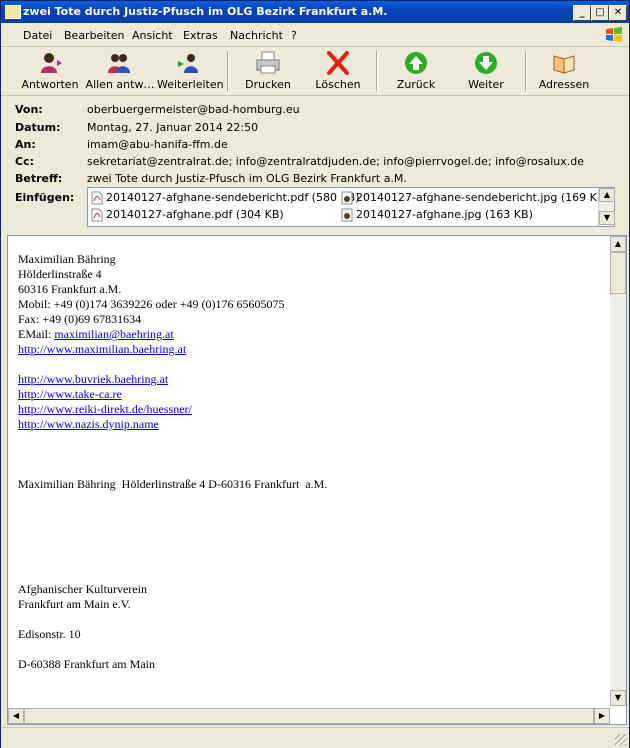 The height and width of the screenshot is (748, 630). What do you see at coordinates (606, 207) in the screenshot?
I see `attachments-scrollbar: ▲ ▼` at bounding box center [606, 207].